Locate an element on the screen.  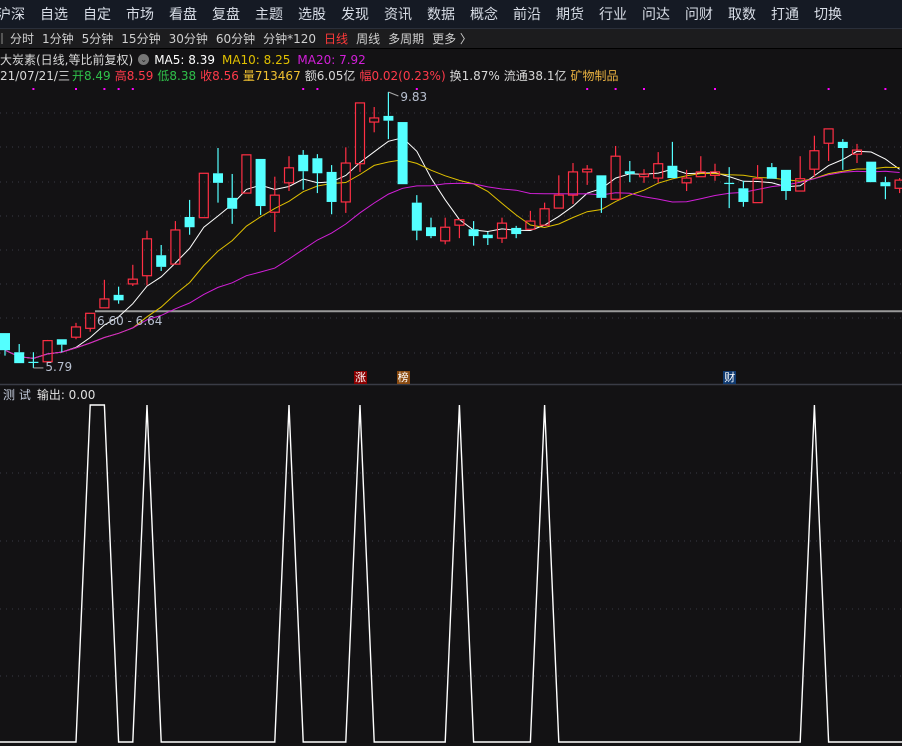
min-price-label: 5.79 is located at coordinates (59, 366).